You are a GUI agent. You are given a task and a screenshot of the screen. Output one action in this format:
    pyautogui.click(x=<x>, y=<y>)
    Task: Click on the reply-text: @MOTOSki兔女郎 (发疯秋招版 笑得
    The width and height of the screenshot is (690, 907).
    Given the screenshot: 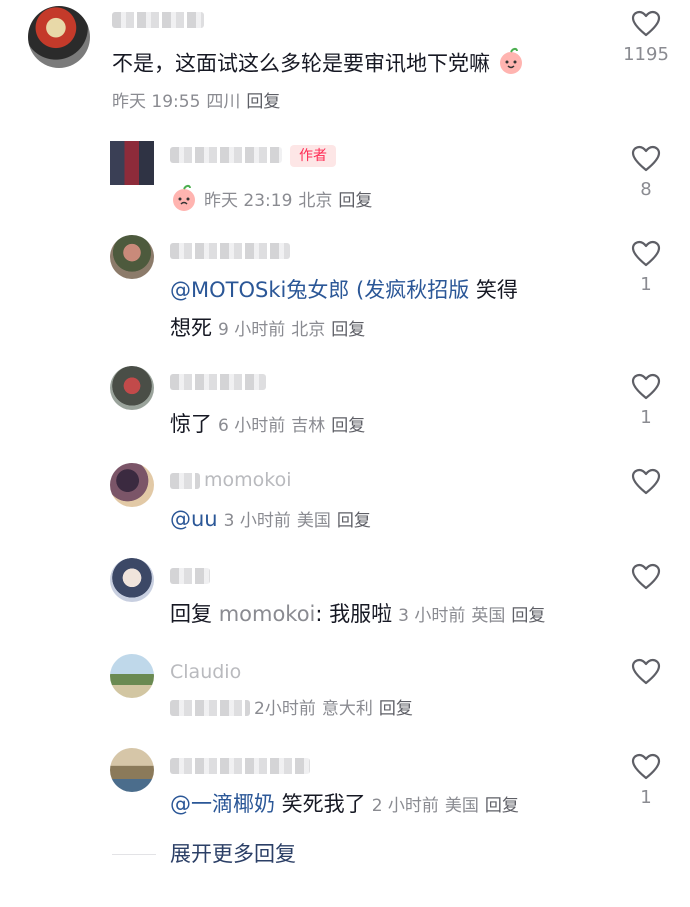 What is the action you would take?
    pyautogui.click(x=344, y=290)
    